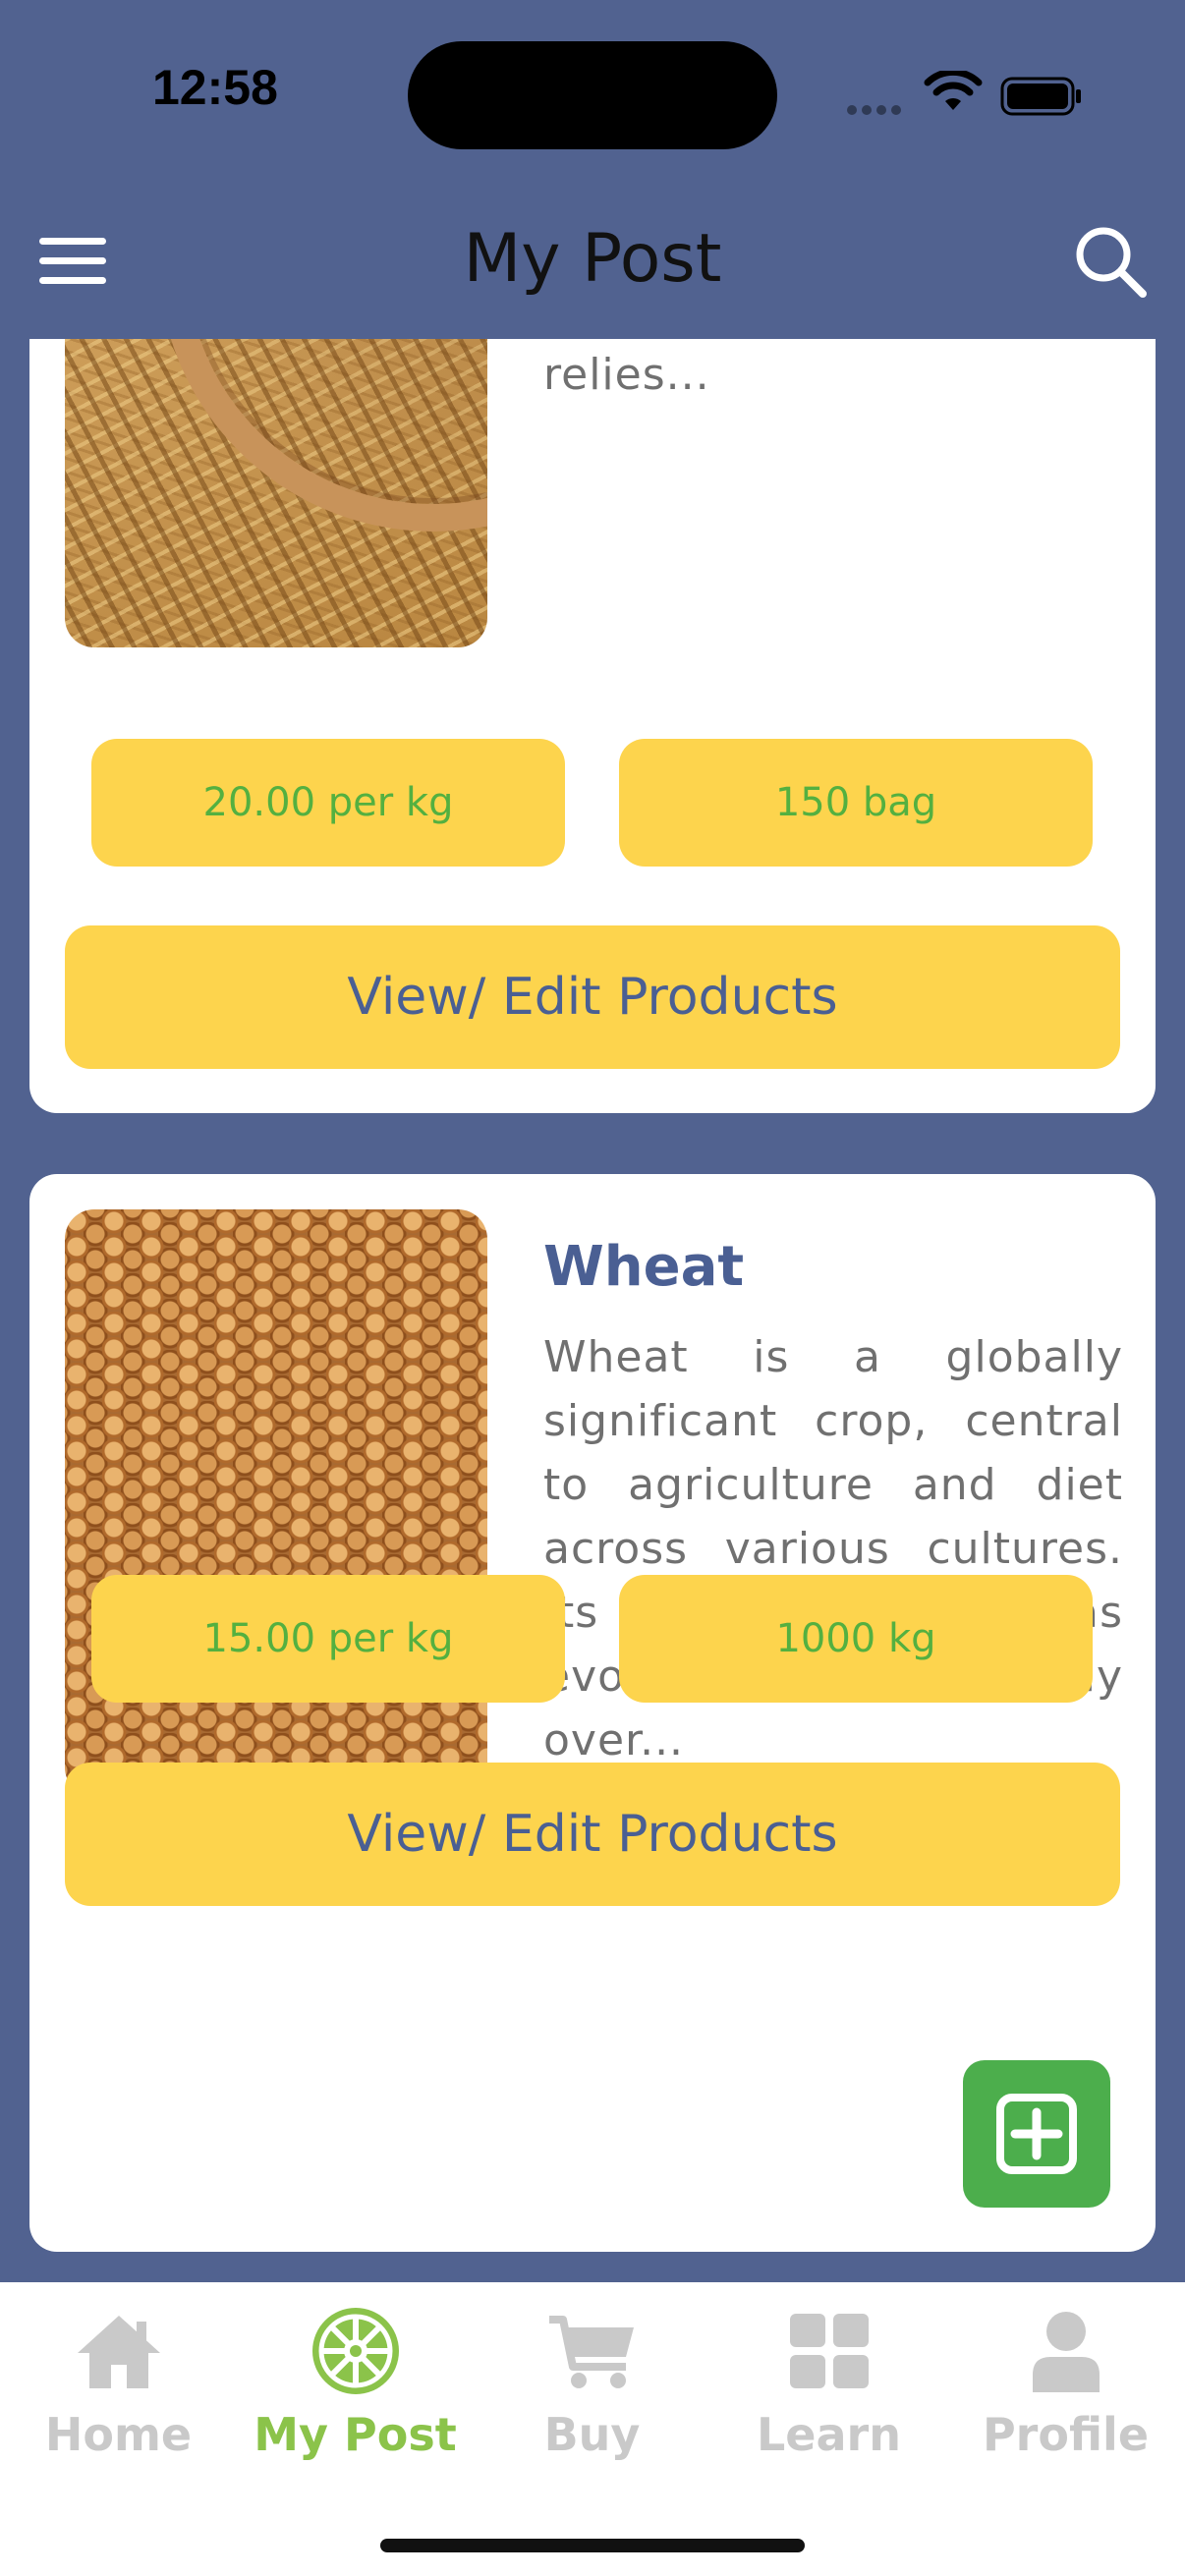 This screenshot has width=1185, height=2576. What do you see at coordinates (1066, 2434) in the screenshot?
I see `tab-label: Profile` at bounding box center [1066, 2434].